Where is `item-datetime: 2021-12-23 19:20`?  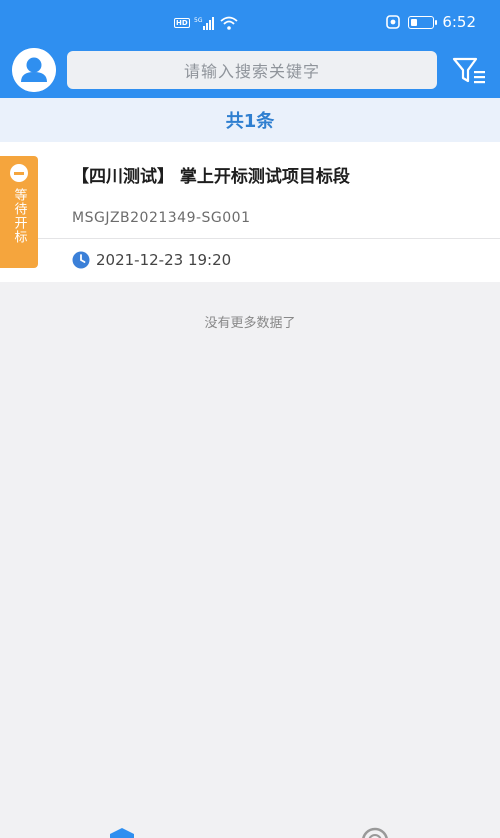
item-datetime: 2021-12-23 19:20 is located at coordinates (164, 260).